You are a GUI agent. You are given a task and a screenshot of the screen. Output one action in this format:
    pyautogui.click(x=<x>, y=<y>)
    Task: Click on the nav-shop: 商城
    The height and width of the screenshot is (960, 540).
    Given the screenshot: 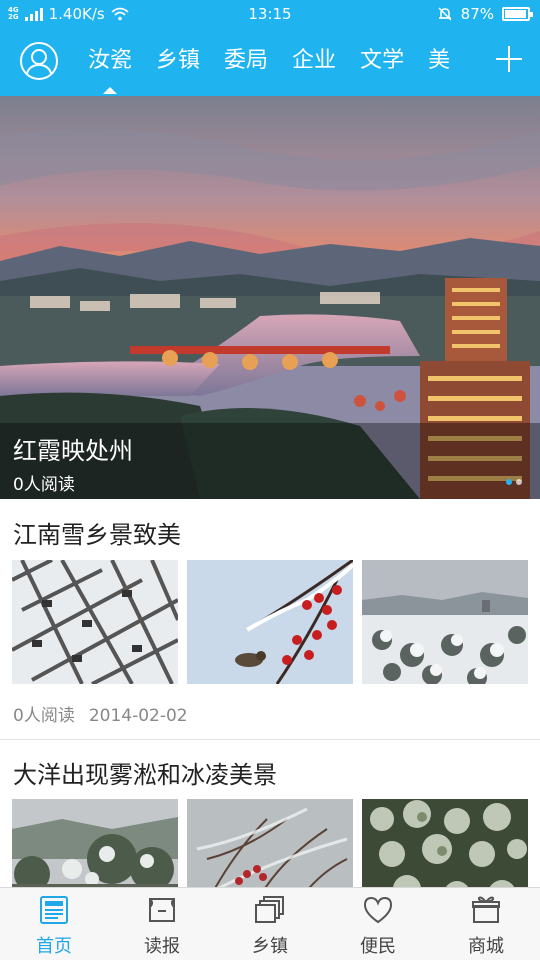 What is the action you would take?
    pyautogui.click(x=486, y=924)
    